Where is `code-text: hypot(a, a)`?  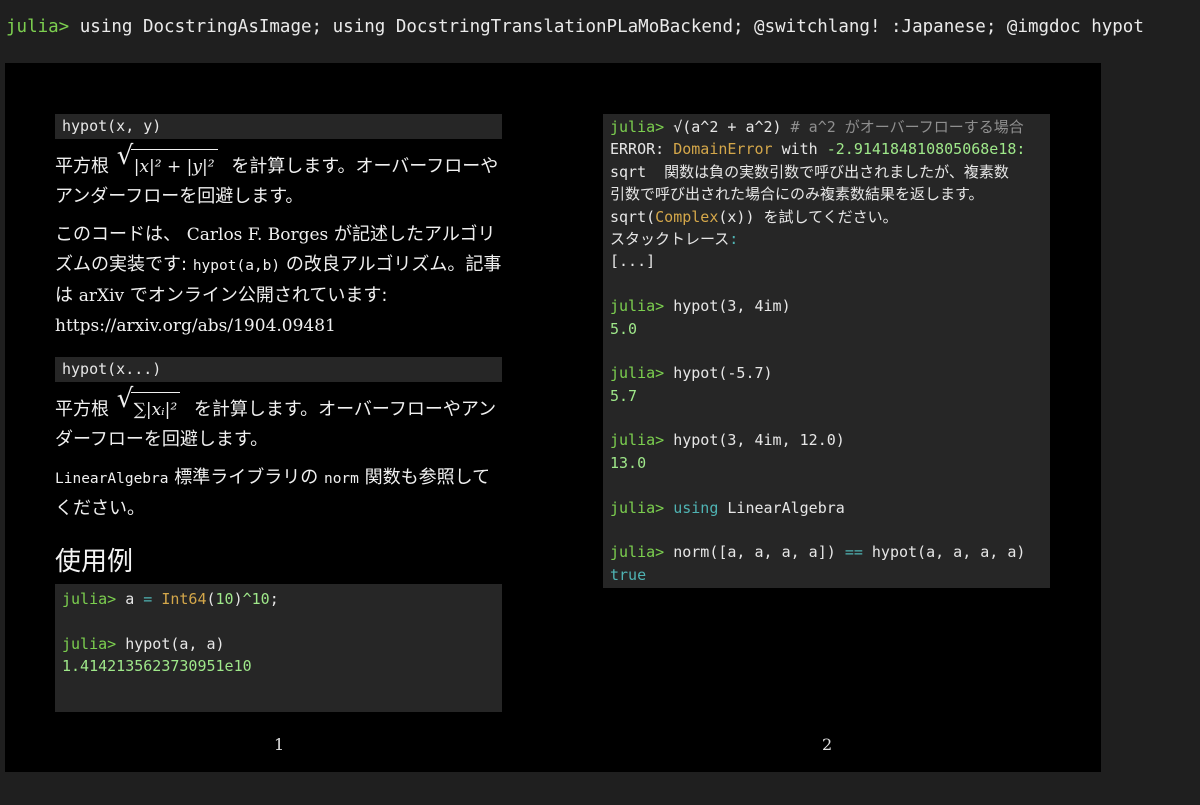
code-text: hypot(a, a) is located at coordinates (170, 643).